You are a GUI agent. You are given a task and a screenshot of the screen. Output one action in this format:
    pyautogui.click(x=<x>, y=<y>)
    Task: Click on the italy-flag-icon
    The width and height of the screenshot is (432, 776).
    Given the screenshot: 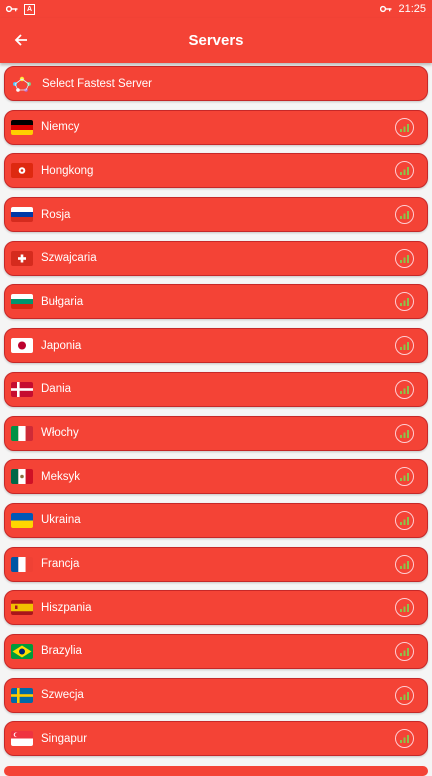 What is the action you would take?
    pyautogui.click(x=22, y=433)
    